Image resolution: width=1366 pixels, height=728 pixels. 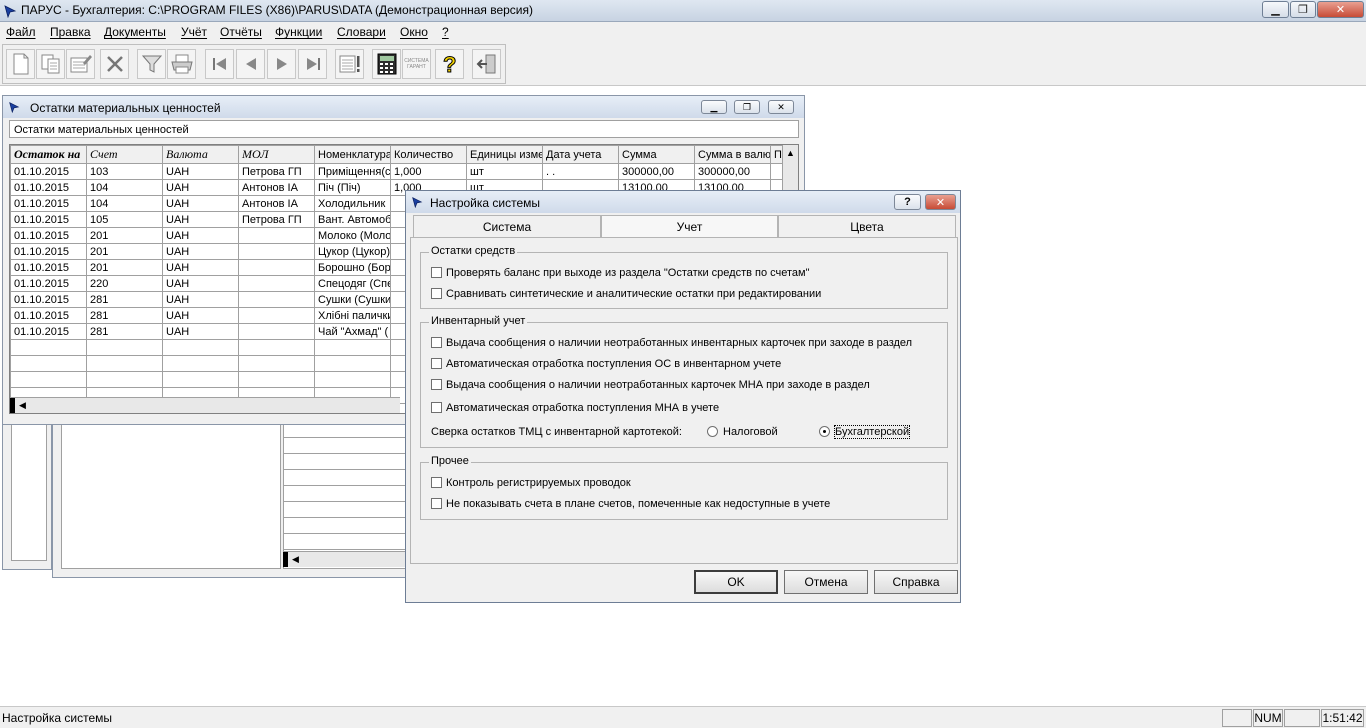 I want to click on menu-edit: Правка, so click(x=70, y=32).